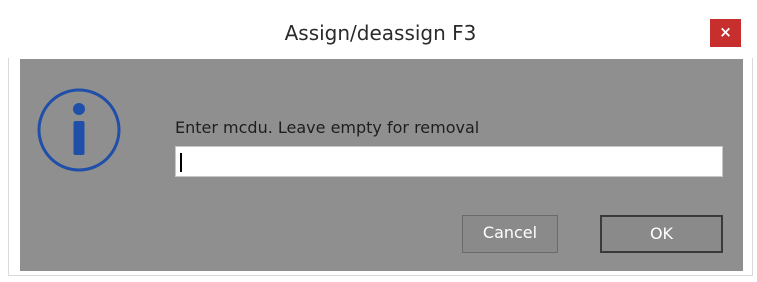 The image size is (757, 282). I want to click on dialog-title: Assign/deassign F3, so click(380, 33).